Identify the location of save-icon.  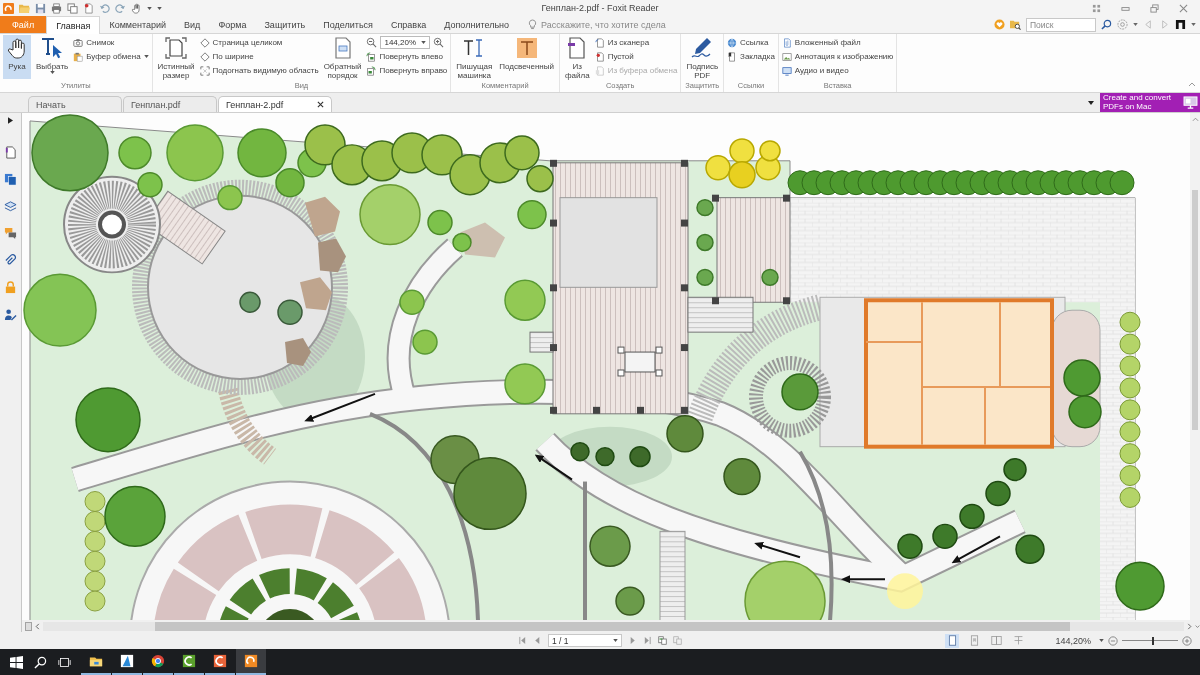
(40, 8).